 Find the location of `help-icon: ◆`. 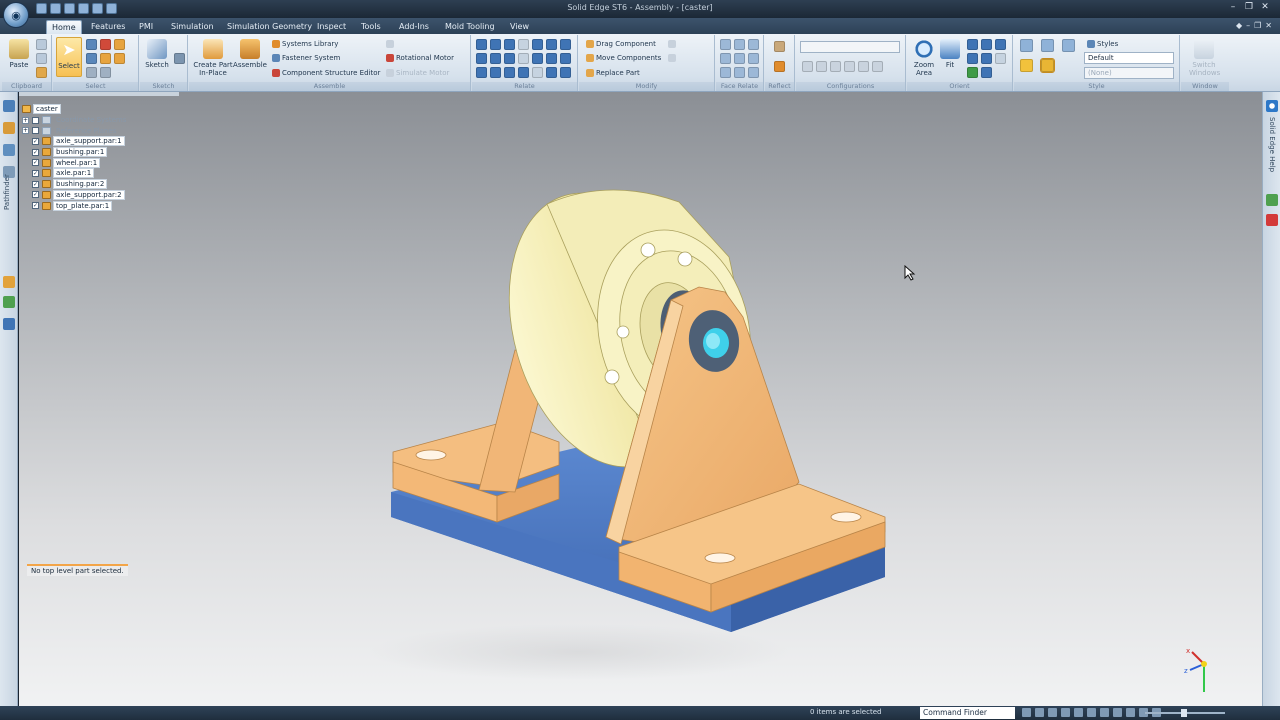

help-icon: ◆ is located at coordinates (1239, 25).